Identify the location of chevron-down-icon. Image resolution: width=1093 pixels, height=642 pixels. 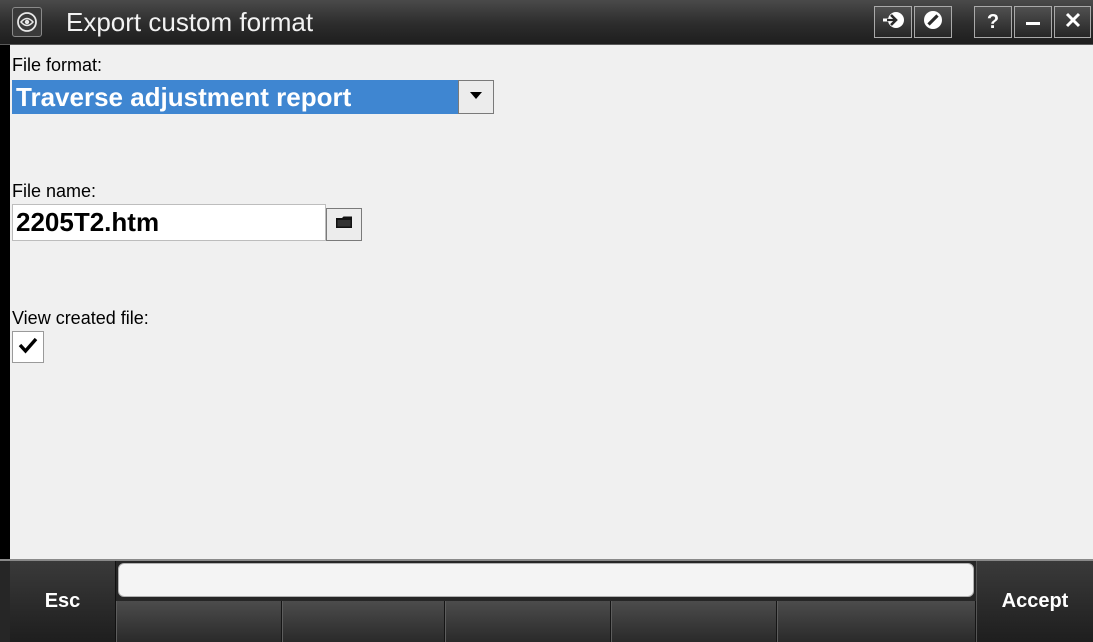
(476, 97).